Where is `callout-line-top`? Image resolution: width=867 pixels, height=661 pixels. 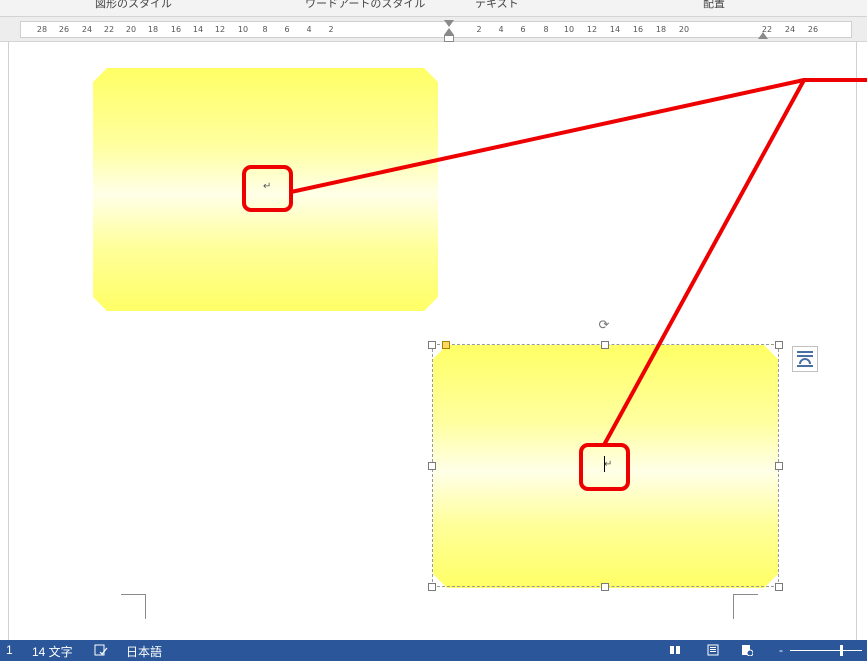
callout-line-top is located at coordinates (547, 136).